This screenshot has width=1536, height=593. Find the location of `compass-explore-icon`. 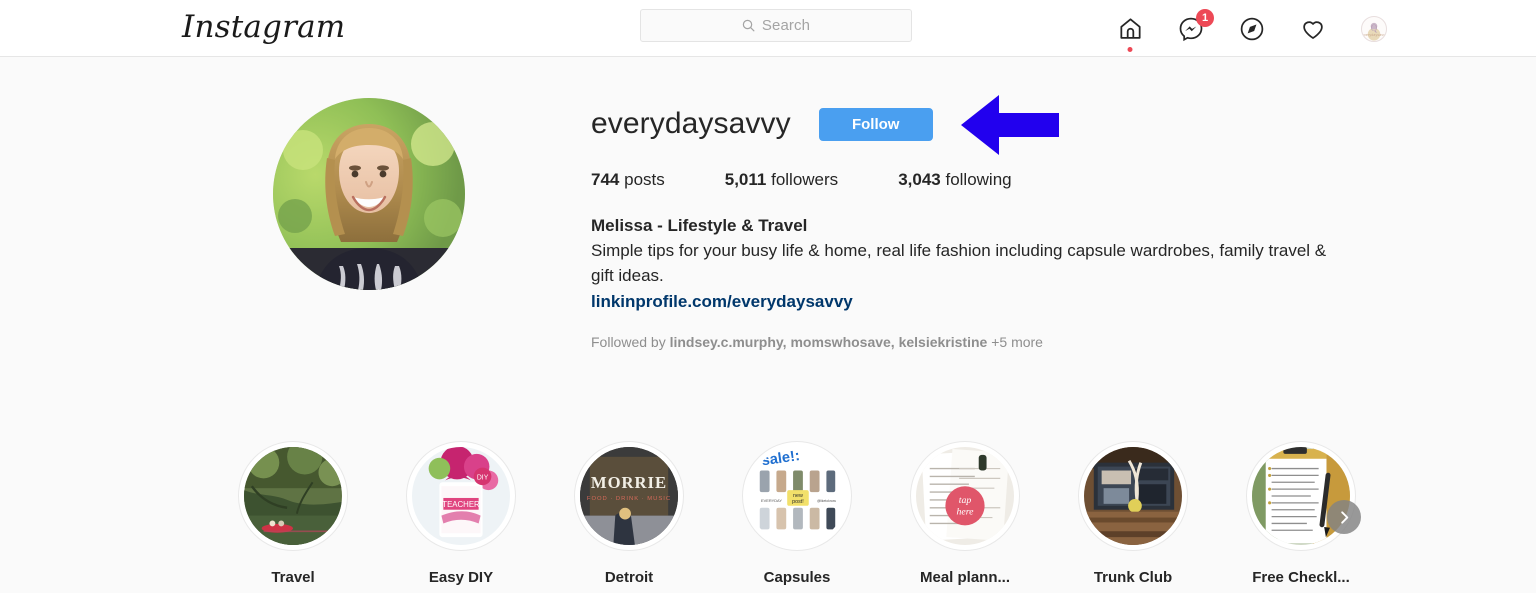

compass-explore-icon is located at coordinates (1252, 29).